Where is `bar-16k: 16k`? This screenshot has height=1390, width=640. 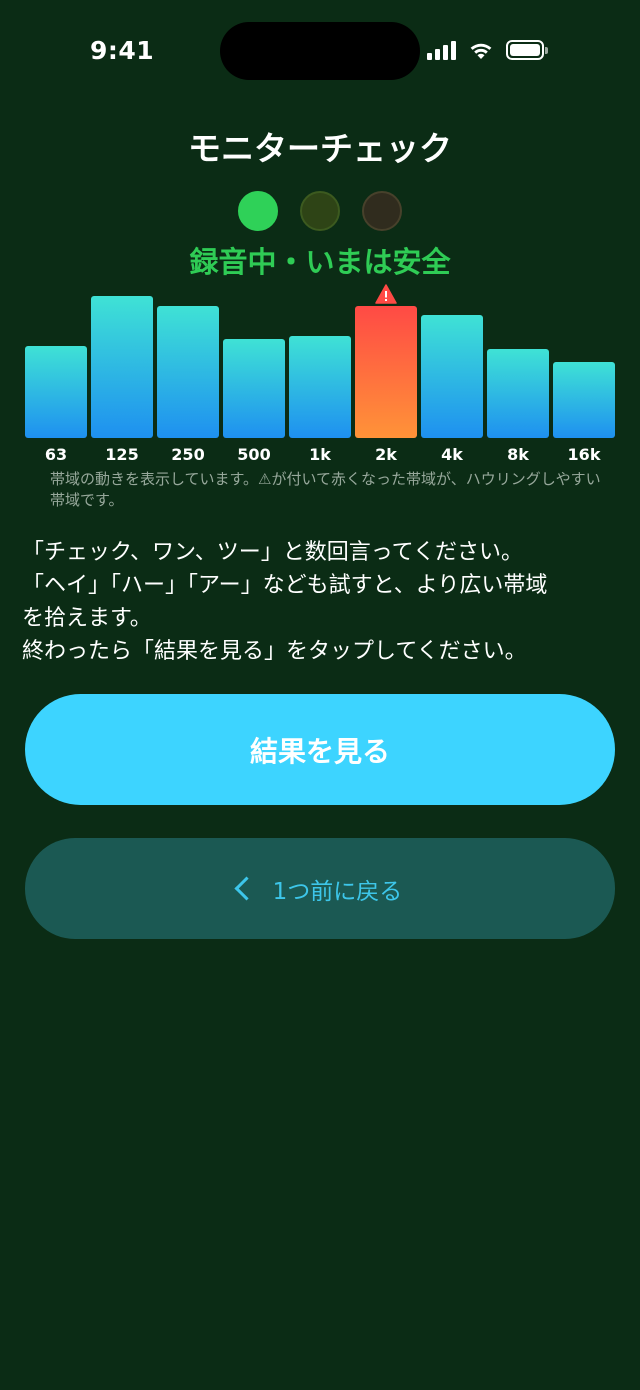
bar-16k: 16k is located at coordinates (584, 413).